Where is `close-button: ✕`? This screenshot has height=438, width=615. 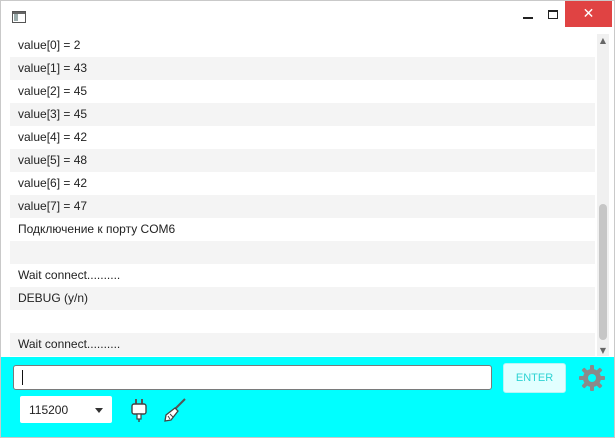
close-button: ✕ is located at coordinates (588, 14).